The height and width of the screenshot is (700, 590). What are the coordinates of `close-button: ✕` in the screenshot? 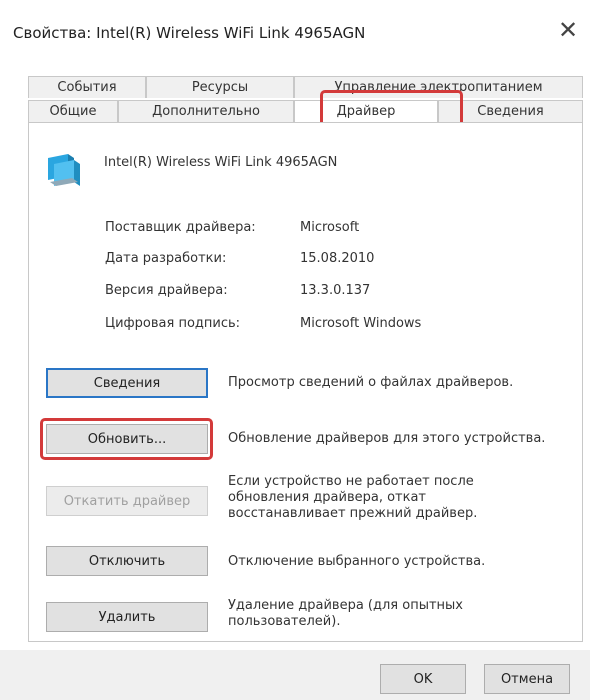 It's located at (568, 30).